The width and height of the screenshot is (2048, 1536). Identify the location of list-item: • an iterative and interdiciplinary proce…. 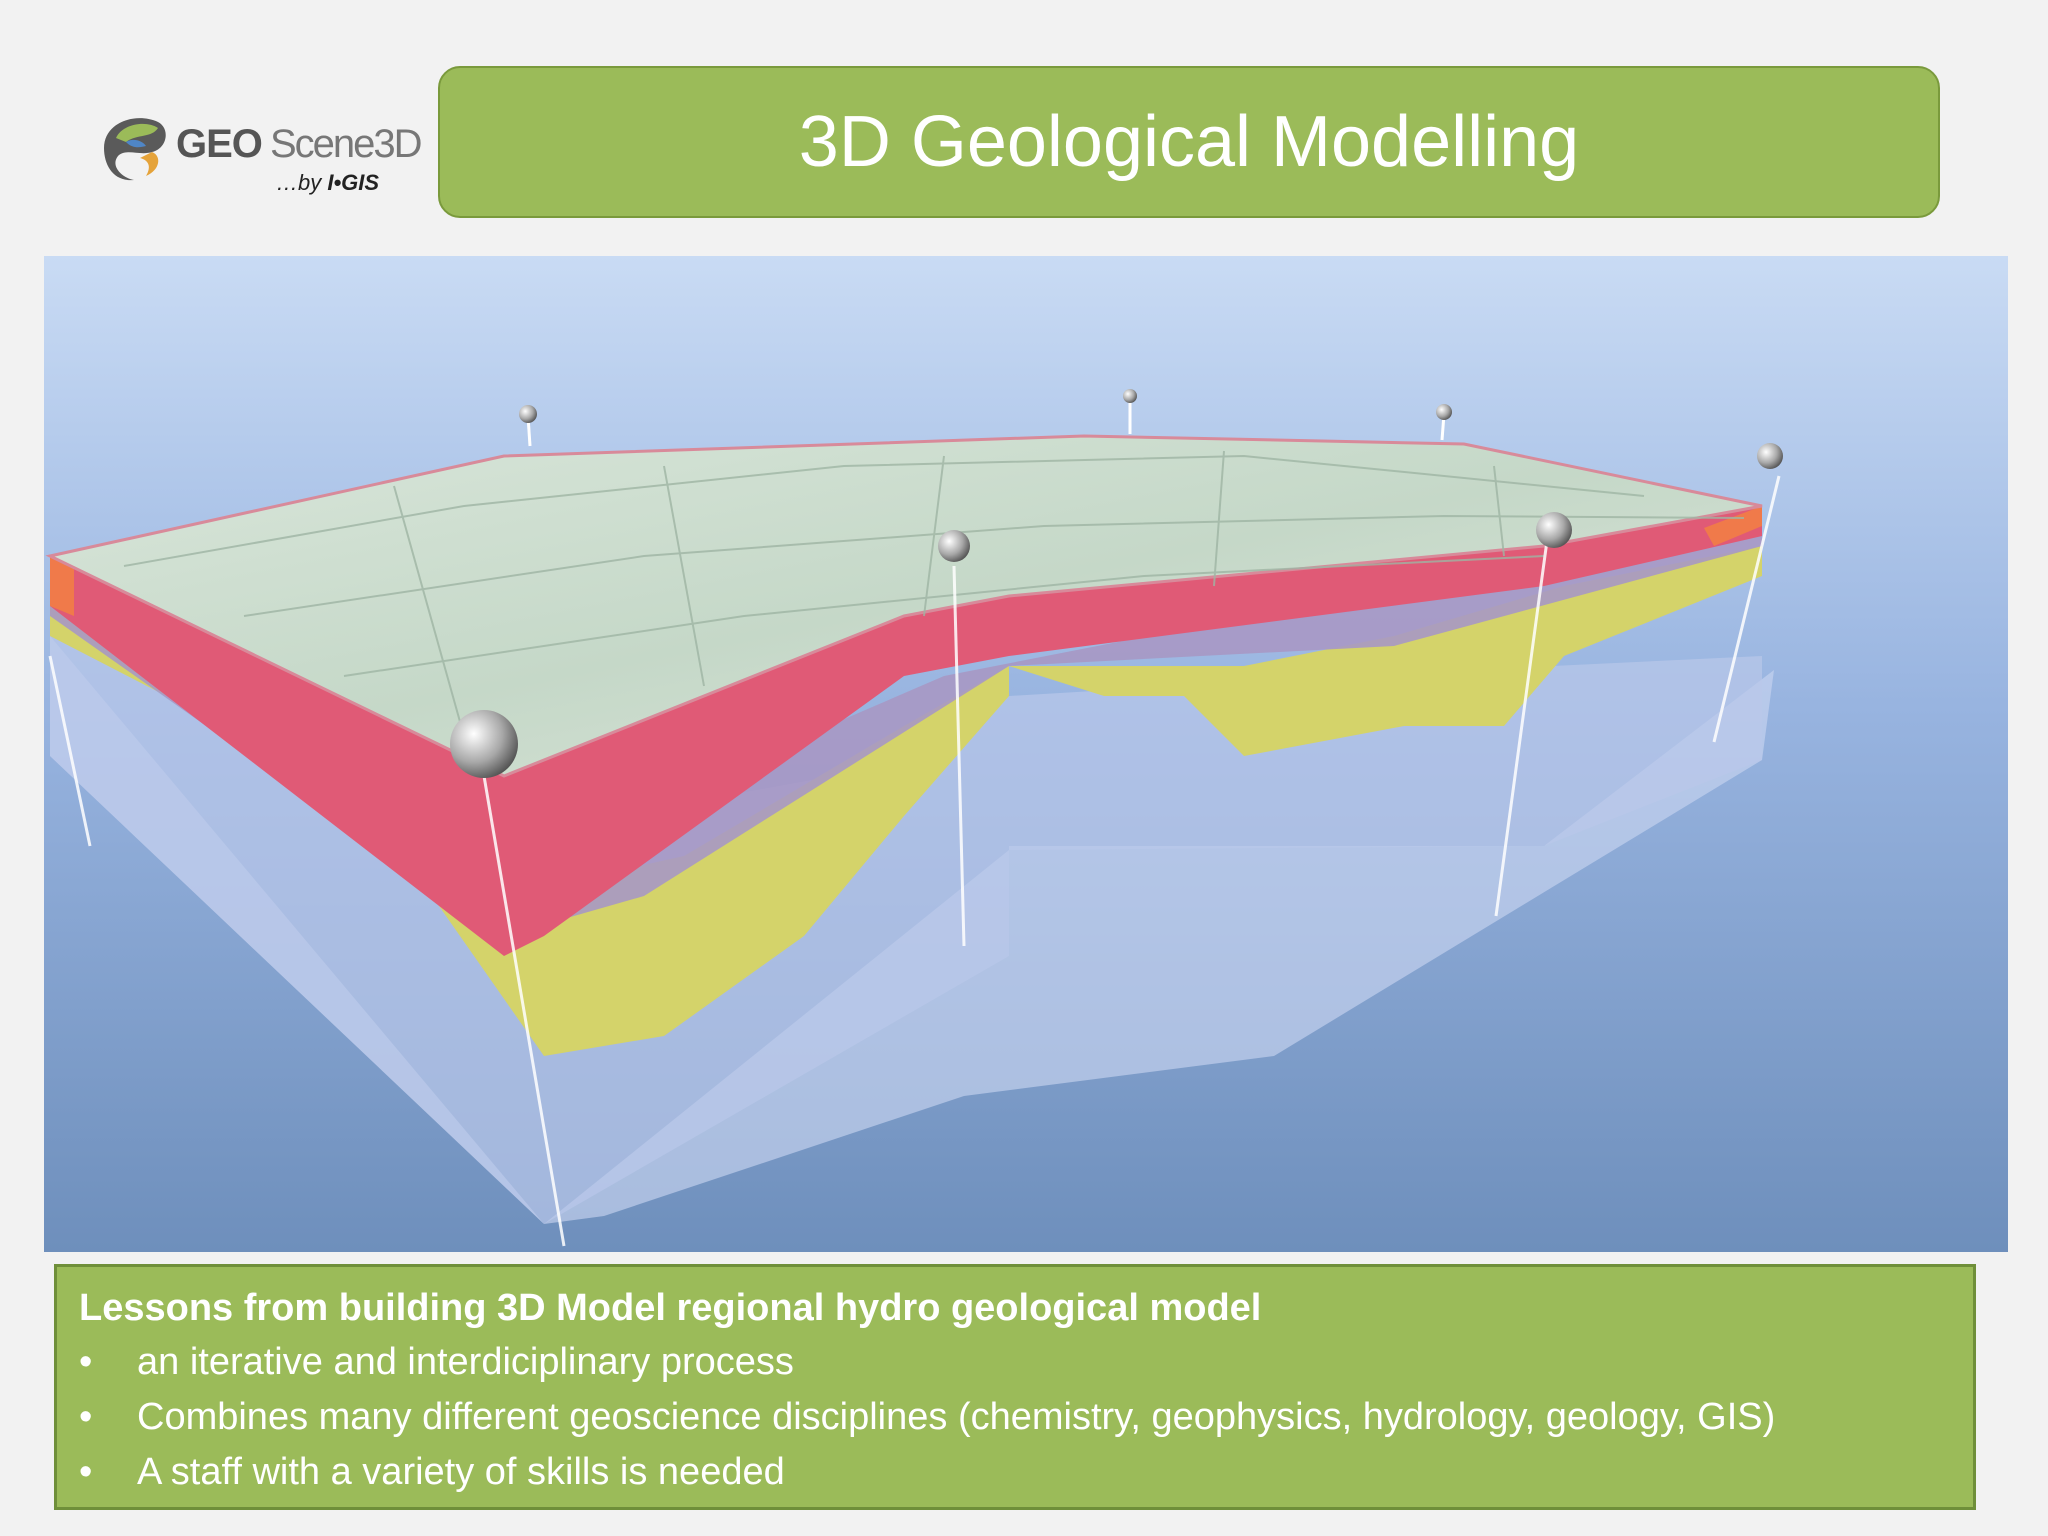
(1015, 1362).